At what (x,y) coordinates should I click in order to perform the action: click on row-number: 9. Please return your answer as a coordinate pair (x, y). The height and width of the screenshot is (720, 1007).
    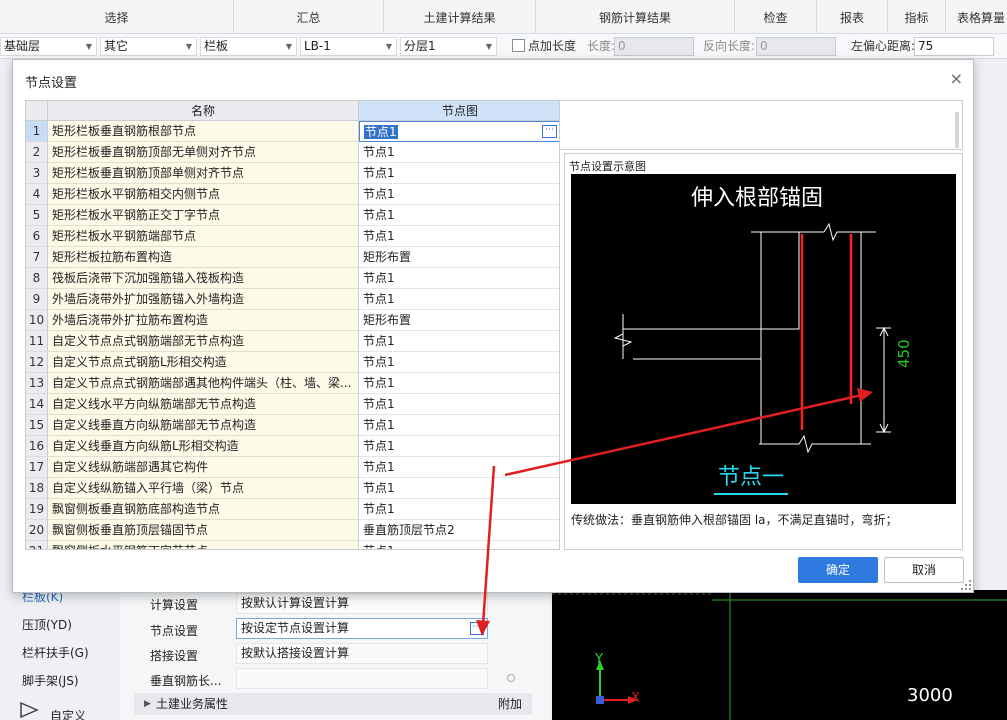
    Looking at the image, I should click on (37, 299).